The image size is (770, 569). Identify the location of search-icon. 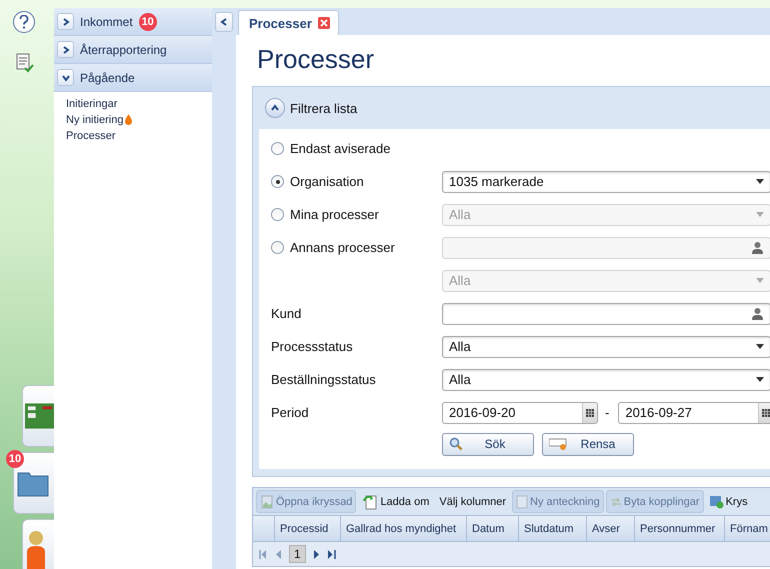
(456, 444).